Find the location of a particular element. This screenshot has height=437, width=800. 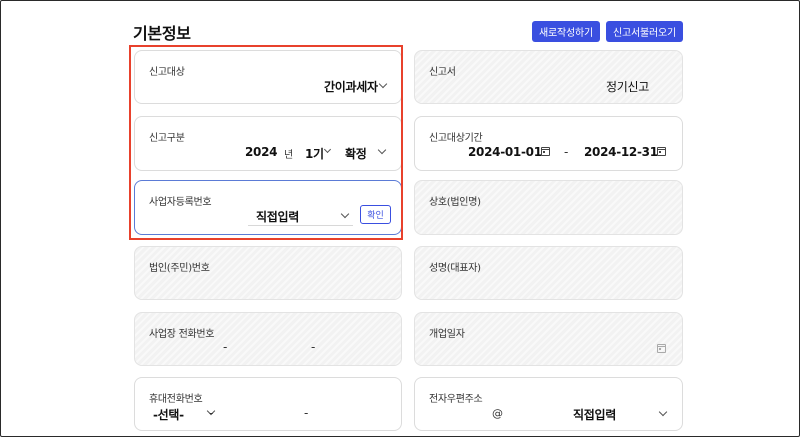

email-field: 전자우편주소 @ 직접입력 is located at coordinates (548, 404).